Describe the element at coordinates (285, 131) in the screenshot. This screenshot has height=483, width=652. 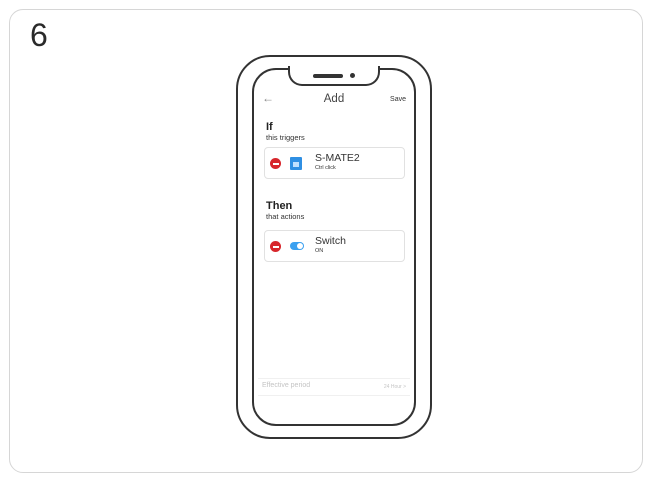
I see `if-section: If this triggers` at that location.